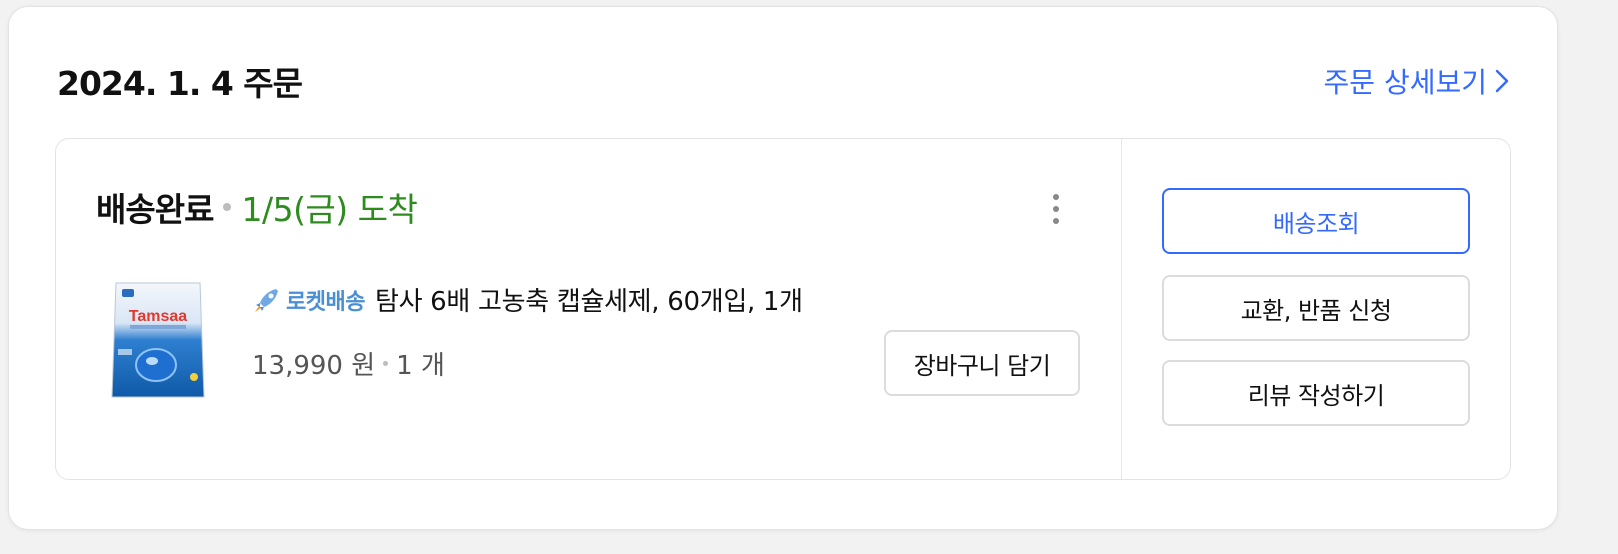  What do you see at coordinates (155, 209) in the screenshot?
I see `delivery-status: 배송완료` at bounding box center [155, 209].